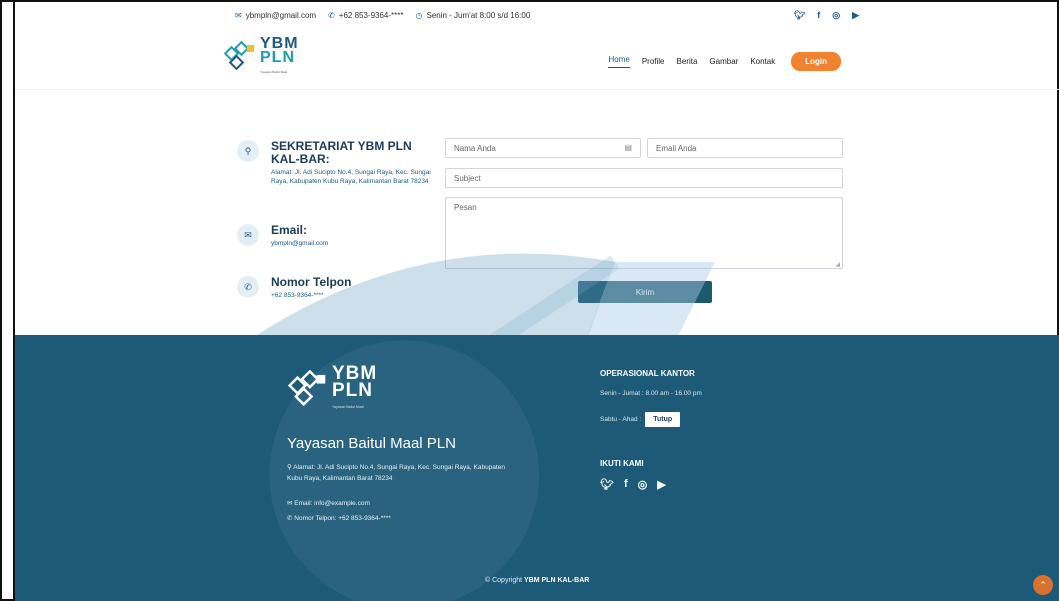 Image resolution: width=1059 pixels, height=601 pixels. I want to click on ops-weekend: Sabtu - Ahad : Tutup, so click(640, 419).